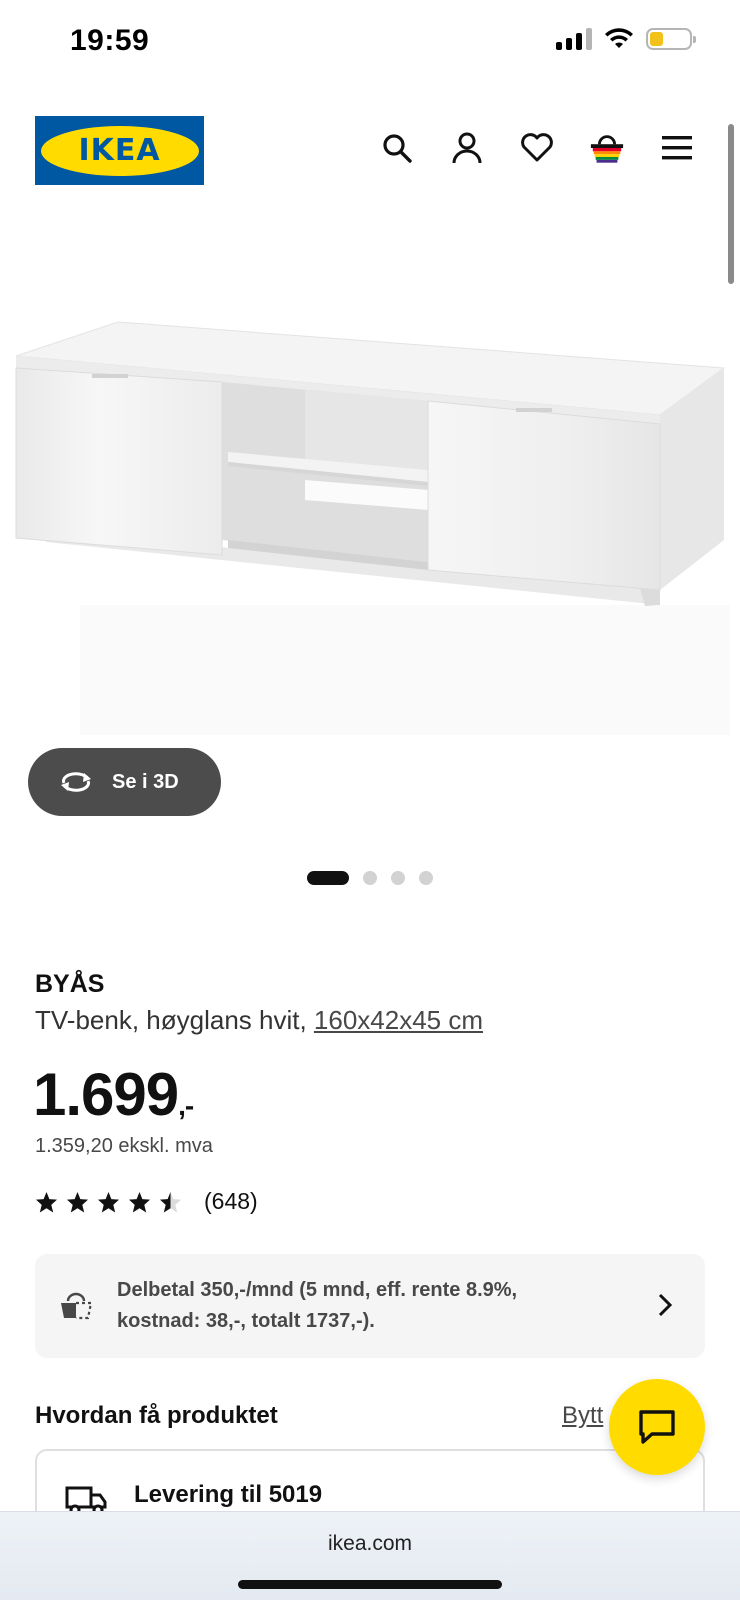  I want to click on heart-icon, so click(537, 148).